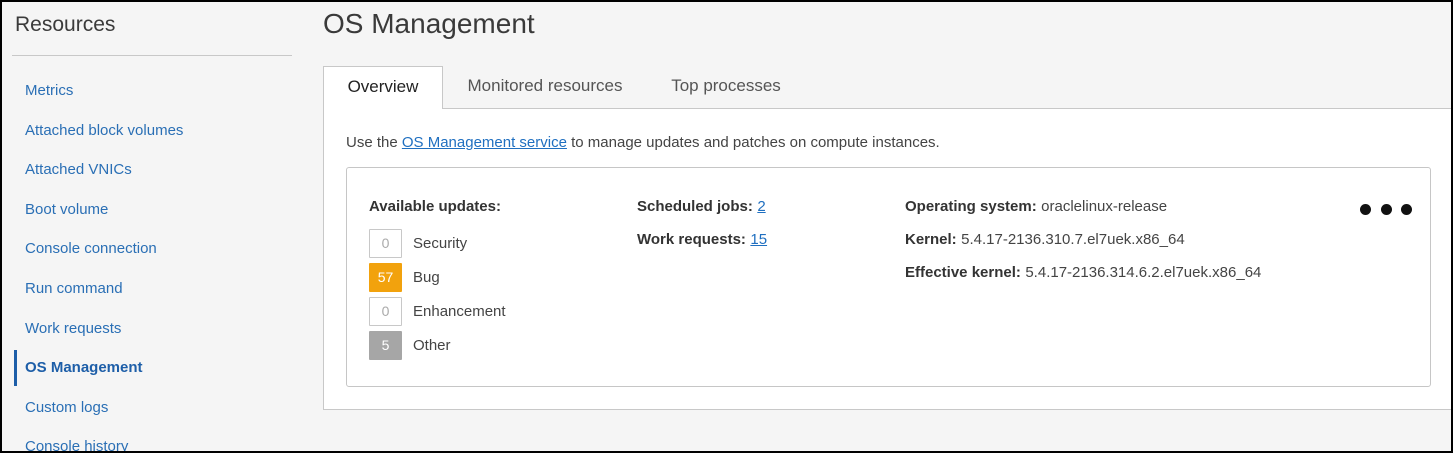  What do you see at coordinates (426, 277) in the screenshot?
I see `bug-label: Bug` at bounding box center [426, 277].